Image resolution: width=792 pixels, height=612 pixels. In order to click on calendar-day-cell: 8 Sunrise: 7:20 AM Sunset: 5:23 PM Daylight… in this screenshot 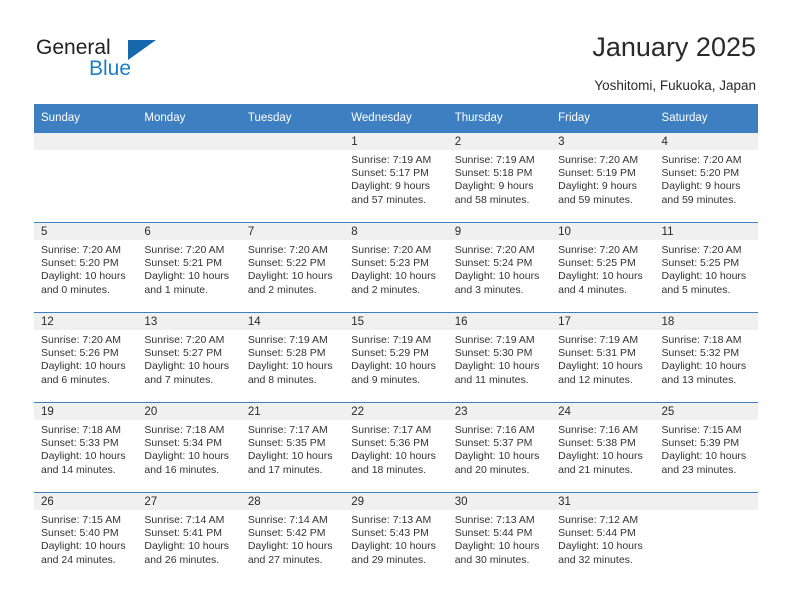, I will do `click(396, 267)`.